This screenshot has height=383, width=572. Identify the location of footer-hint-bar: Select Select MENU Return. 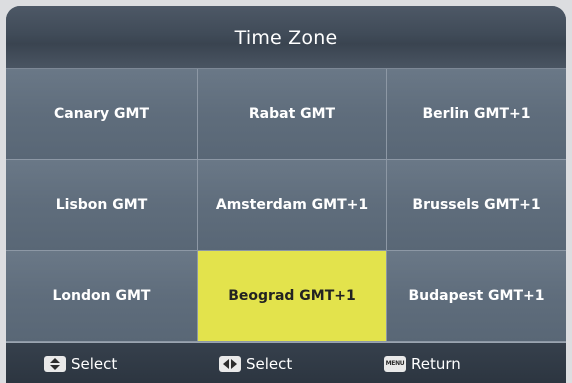
(286, 362).